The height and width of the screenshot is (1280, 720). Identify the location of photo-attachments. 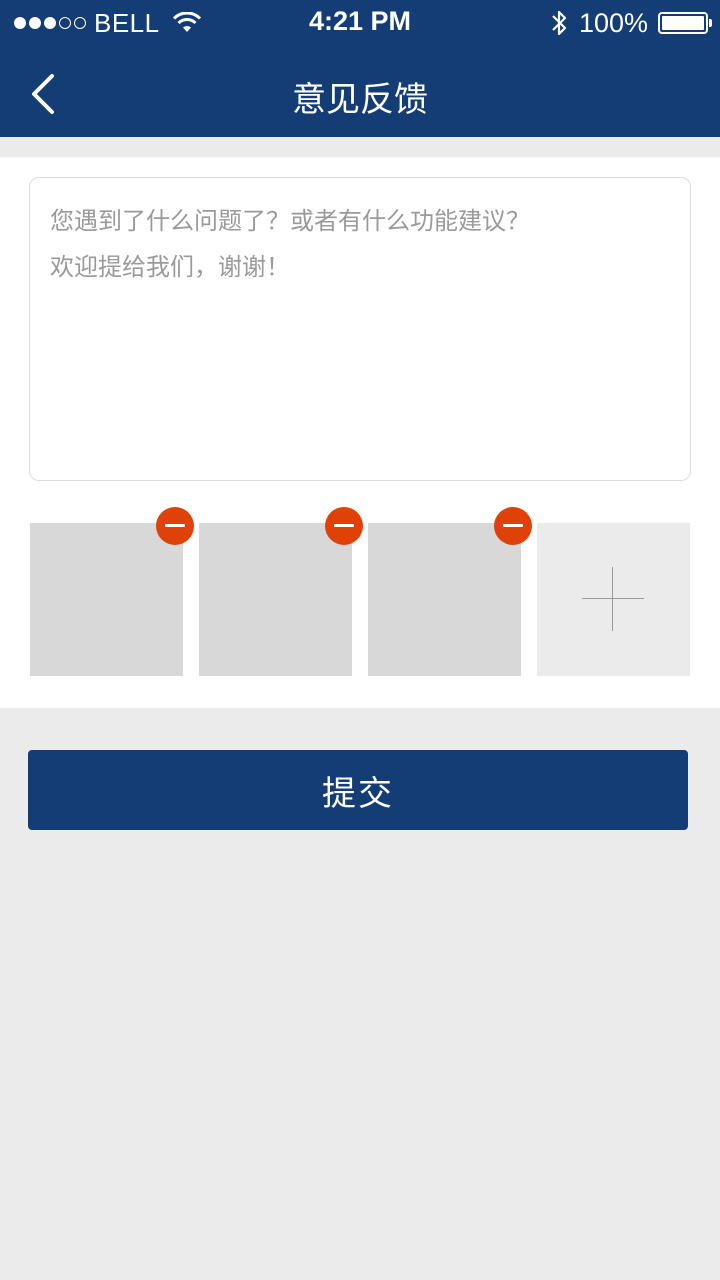
(360, 591).